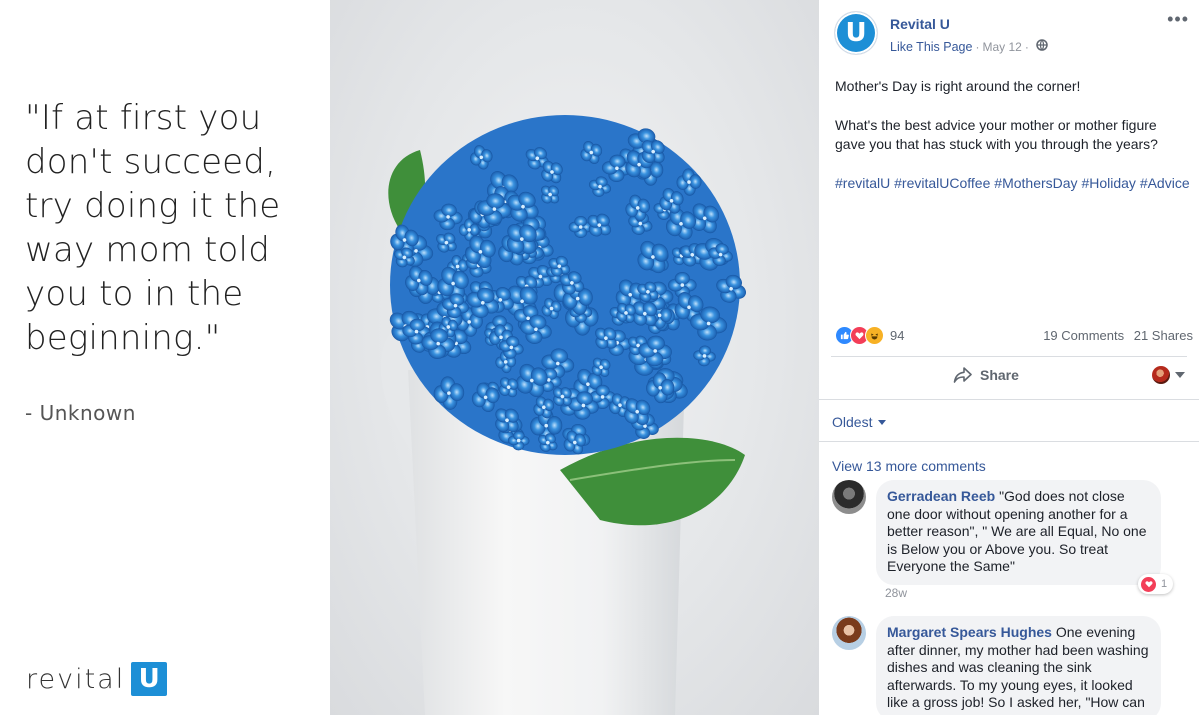  I want to click on comment-reaction-count: 1, so click(1164, 584).